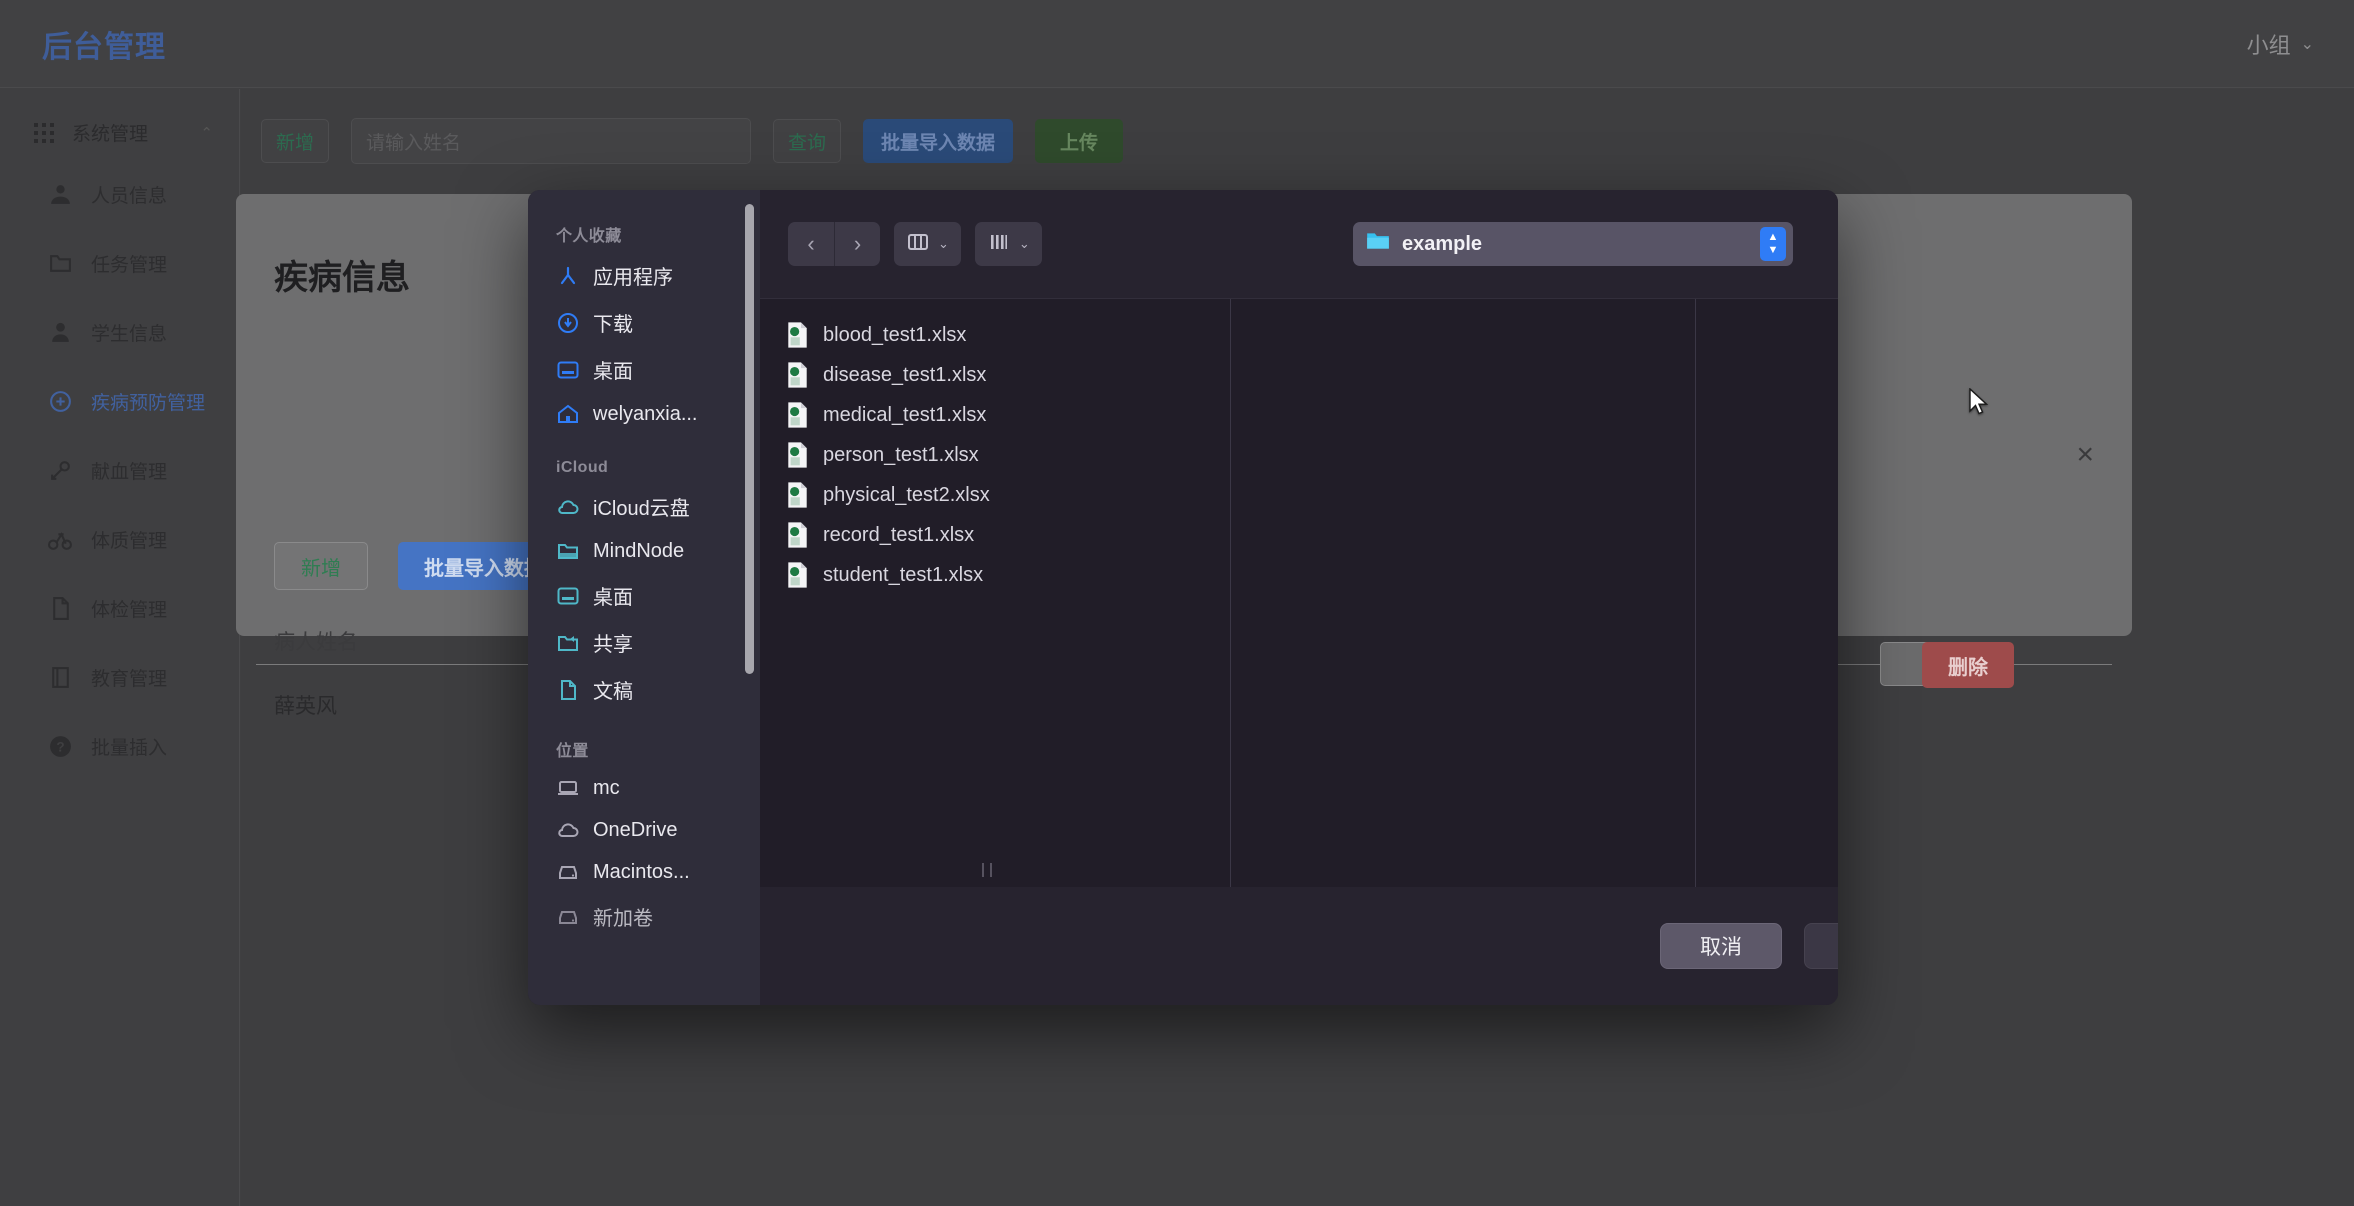 The width and height of the screenshot is (2354, 1206). What do you see at coordinates (422, 566) in the screenshot?
I see `modal-toolbar: 新增 批量导入数据` at bounding box center [422, 566].